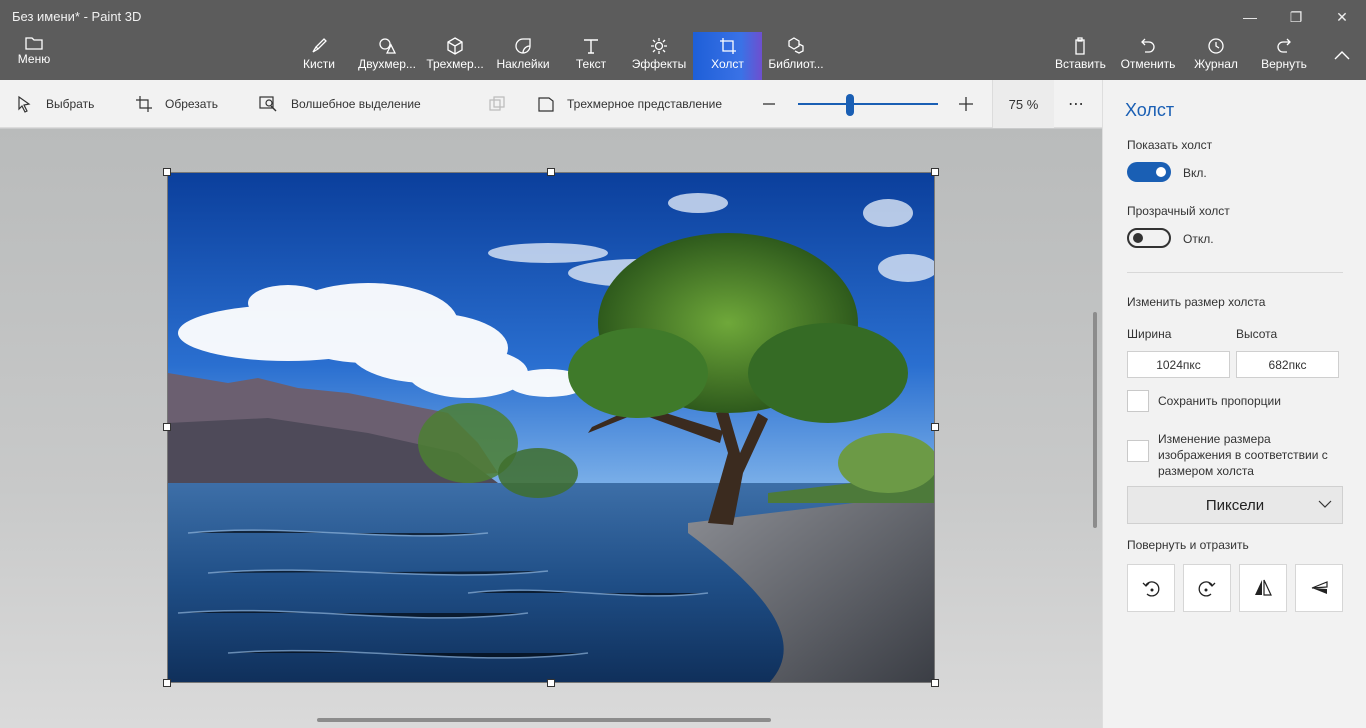 This screenshot has height=728, width=1366. Describe the element at coordinates (1206, 471) in the screenshot. I see `resize-image-label-line3: размером холста` at that location.